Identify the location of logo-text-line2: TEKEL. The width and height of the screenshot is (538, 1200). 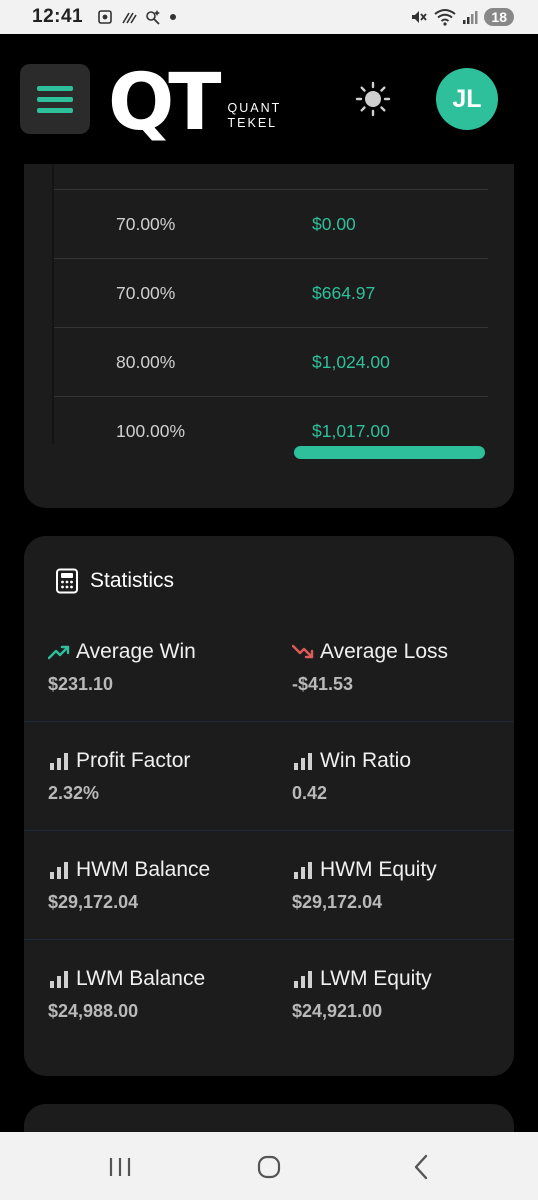
(252, 123).